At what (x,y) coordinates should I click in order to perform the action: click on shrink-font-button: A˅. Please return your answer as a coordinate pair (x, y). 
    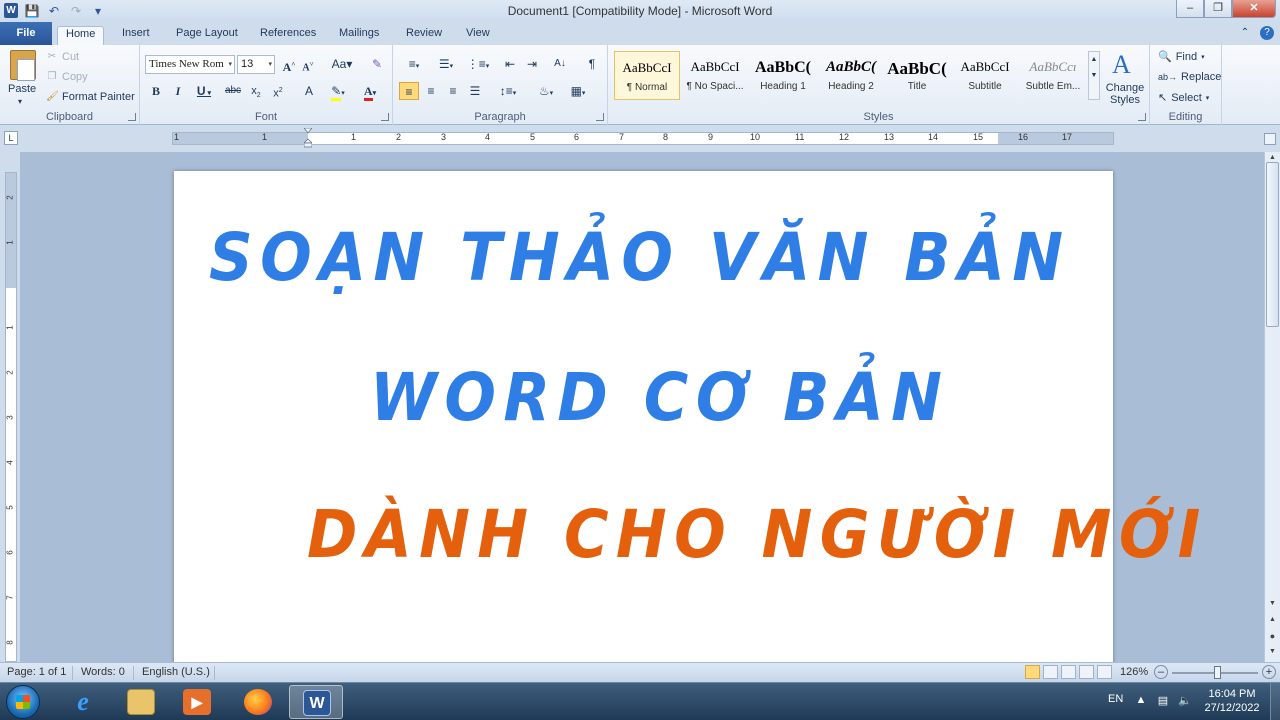
    Looking at the image, I should click on (308, 64).